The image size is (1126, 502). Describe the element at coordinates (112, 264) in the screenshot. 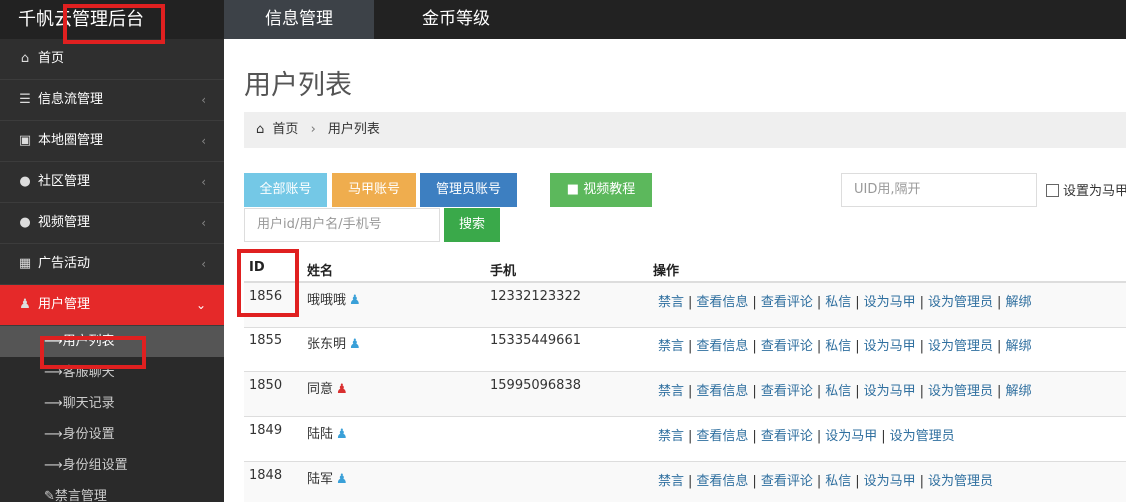

I see `sidebar-item-ads: ▦ 广告活动 ‹` at that location.